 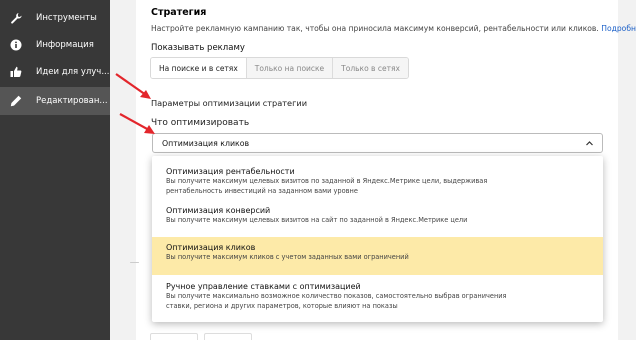 I want to click on chevron-up-icon, so click(x=589, y=143).